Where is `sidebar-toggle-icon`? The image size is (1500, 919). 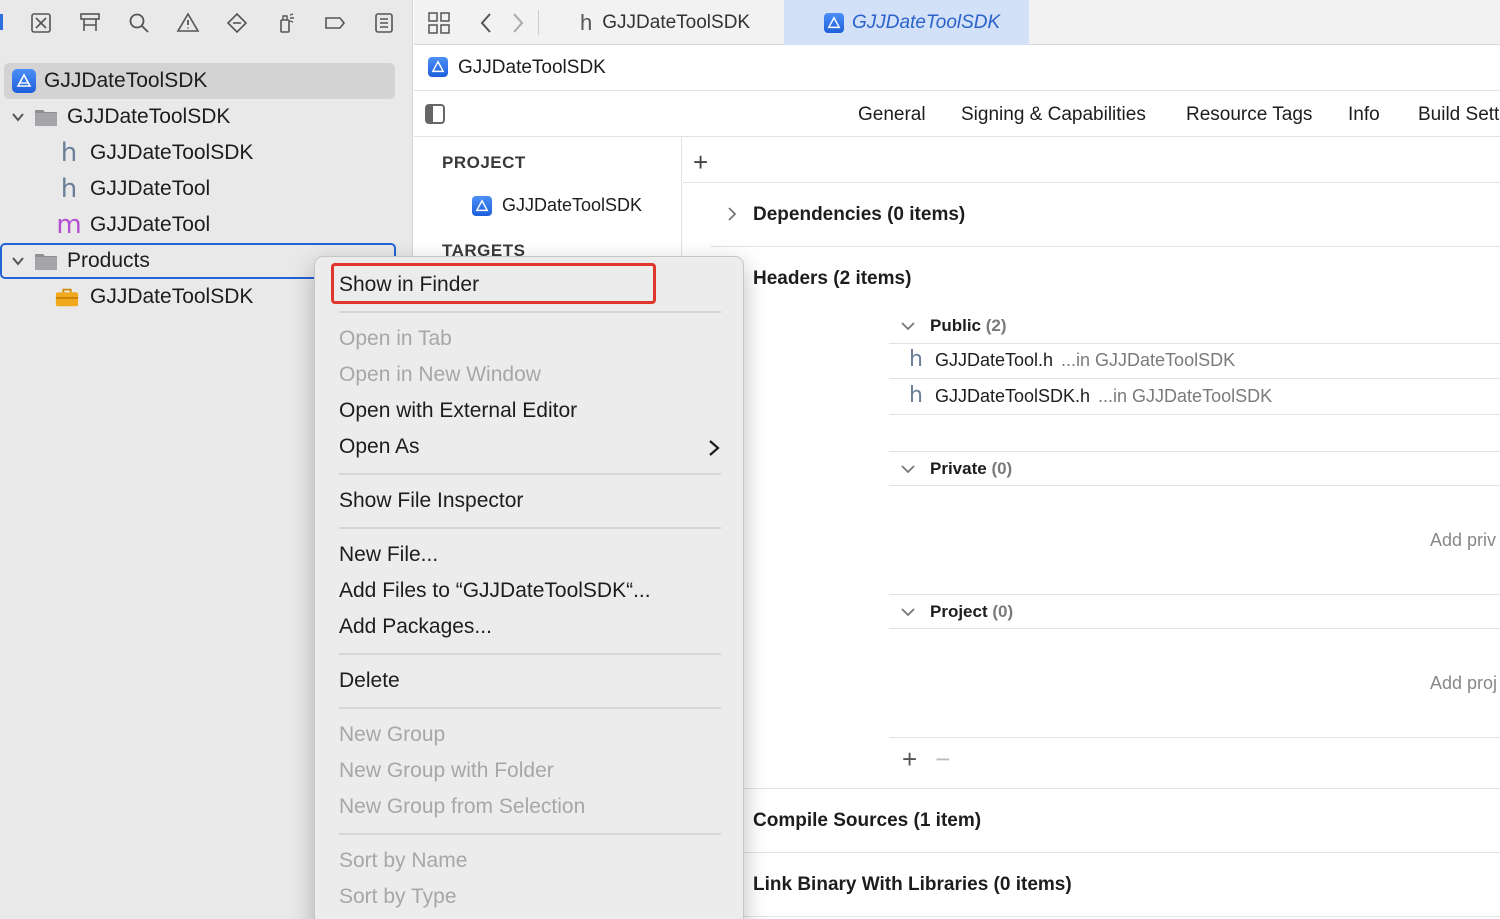
sidebar-toggle-icon is located at coordinates (435, 114).